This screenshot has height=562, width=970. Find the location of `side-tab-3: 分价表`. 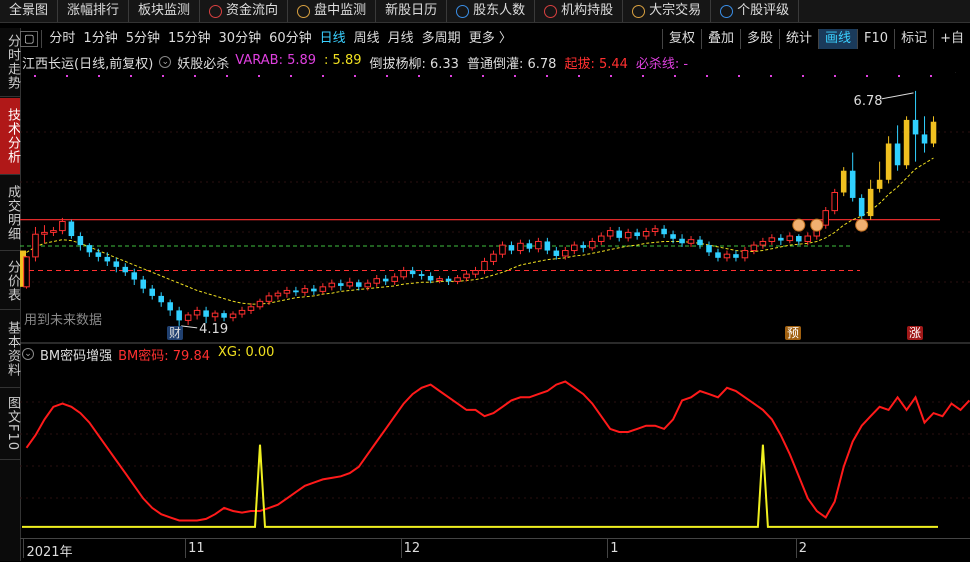

side-tab-3: 分价表 is located at coordinates (10, 280).